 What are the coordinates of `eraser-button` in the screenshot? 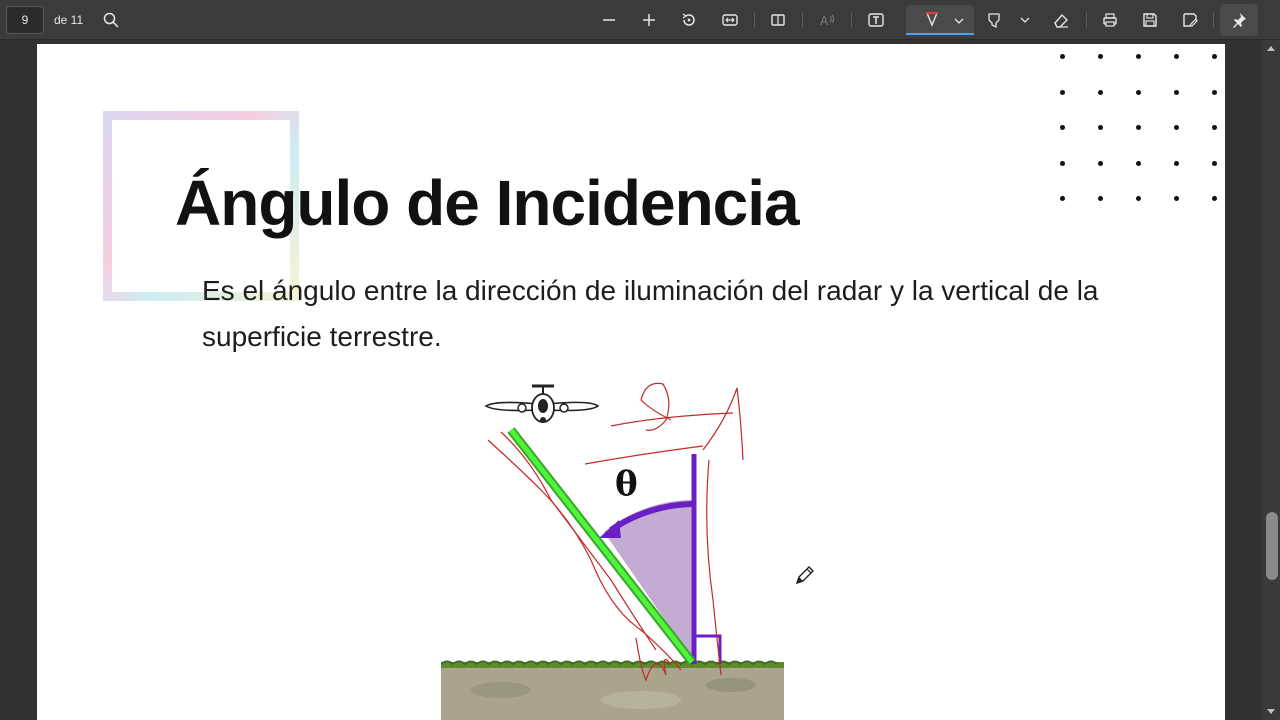 It's located at (1061, 20).